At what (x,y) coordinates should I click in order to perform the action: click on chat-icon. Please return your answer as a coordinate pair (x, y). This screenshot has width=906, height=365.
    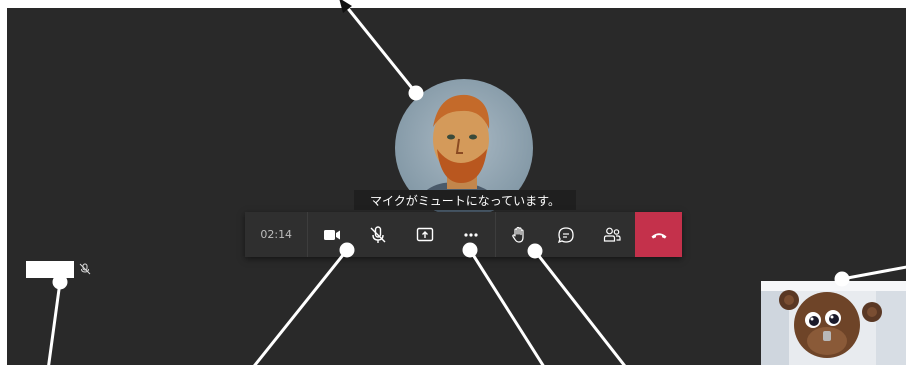
    Looking at the image, I should click on (565, 234).